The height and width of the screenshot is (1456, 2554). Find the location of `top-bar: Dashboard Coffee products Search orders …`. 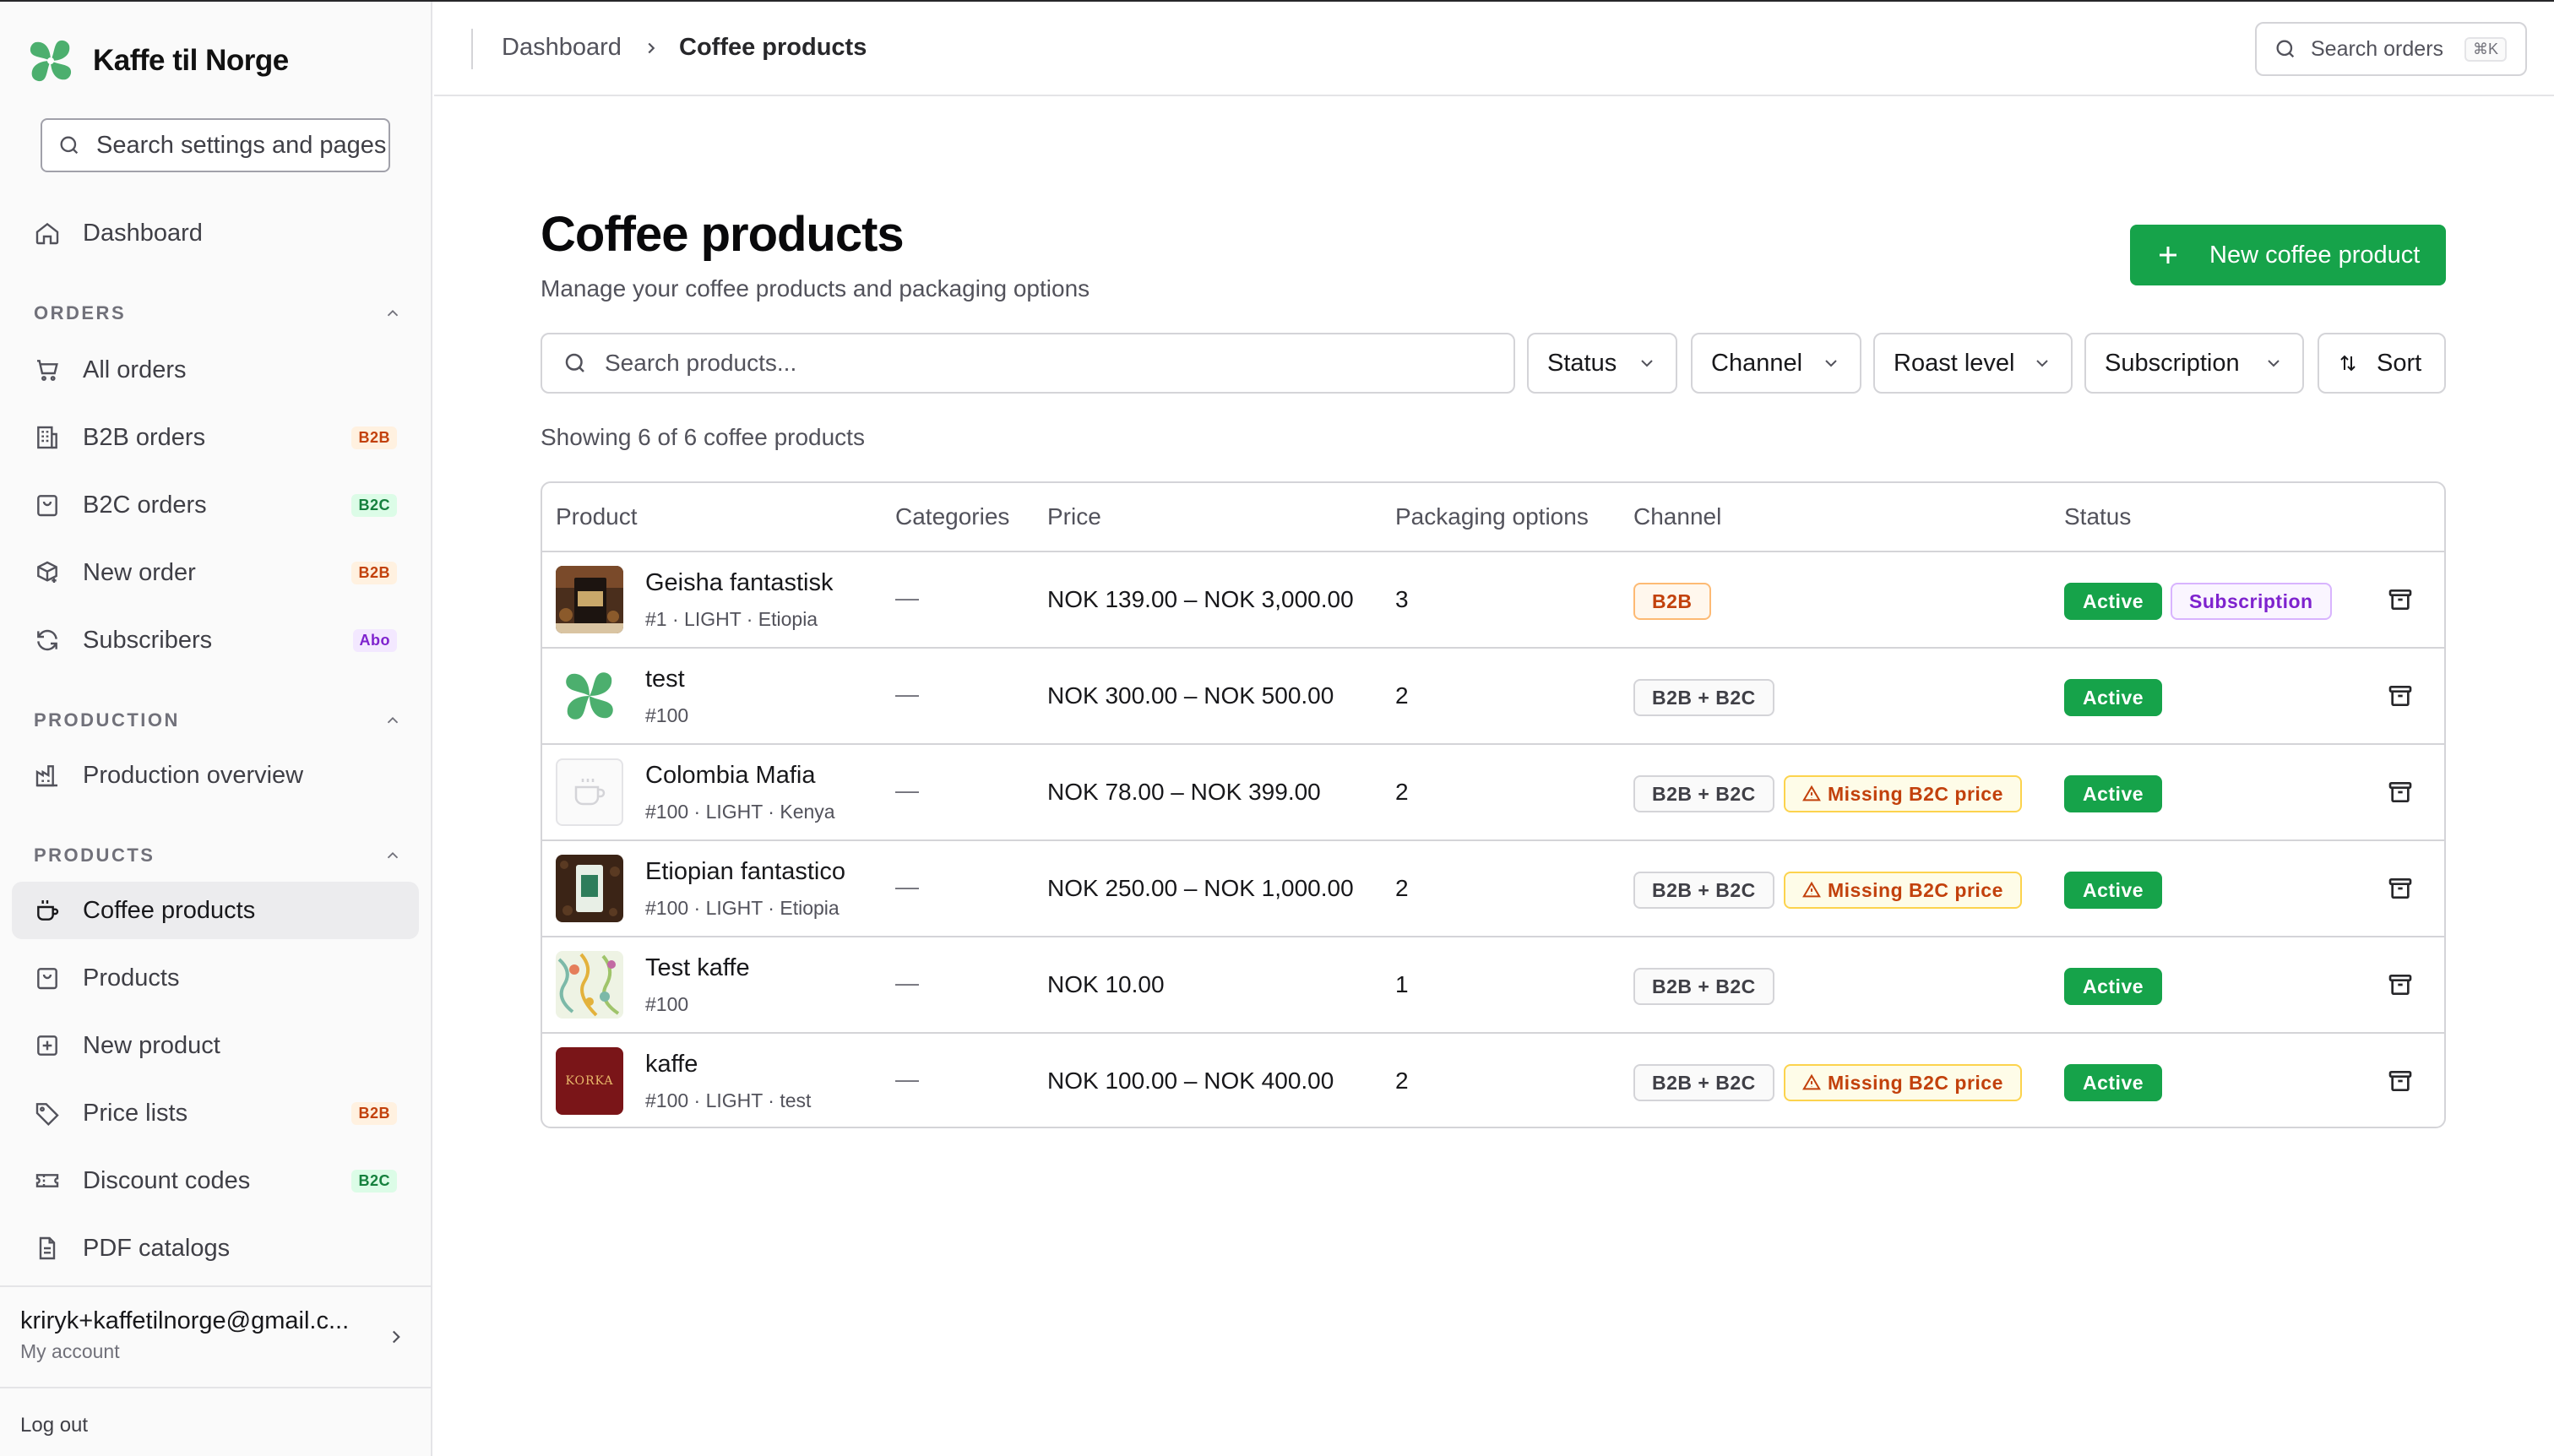

top-bar: Dashboard Coffee products Search orders … is located at coordinates (1494, 49).